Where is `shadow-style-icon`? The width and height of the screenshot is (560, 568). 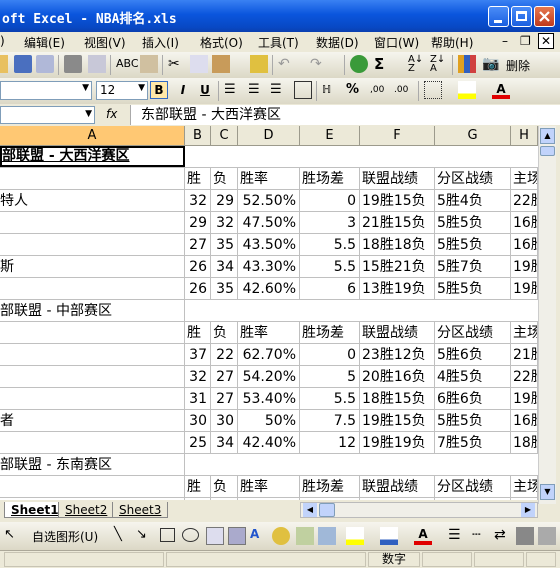 shadow-style-icon is located at coordinates (525, 536).